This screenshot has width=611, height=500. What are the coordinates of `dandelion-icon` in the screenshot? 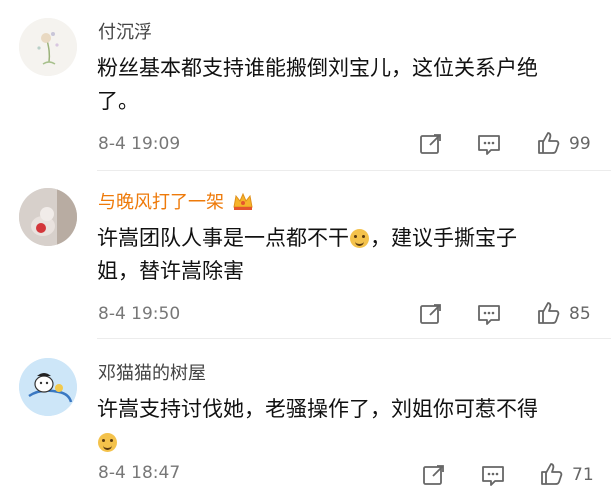 It's located at (48, 47).